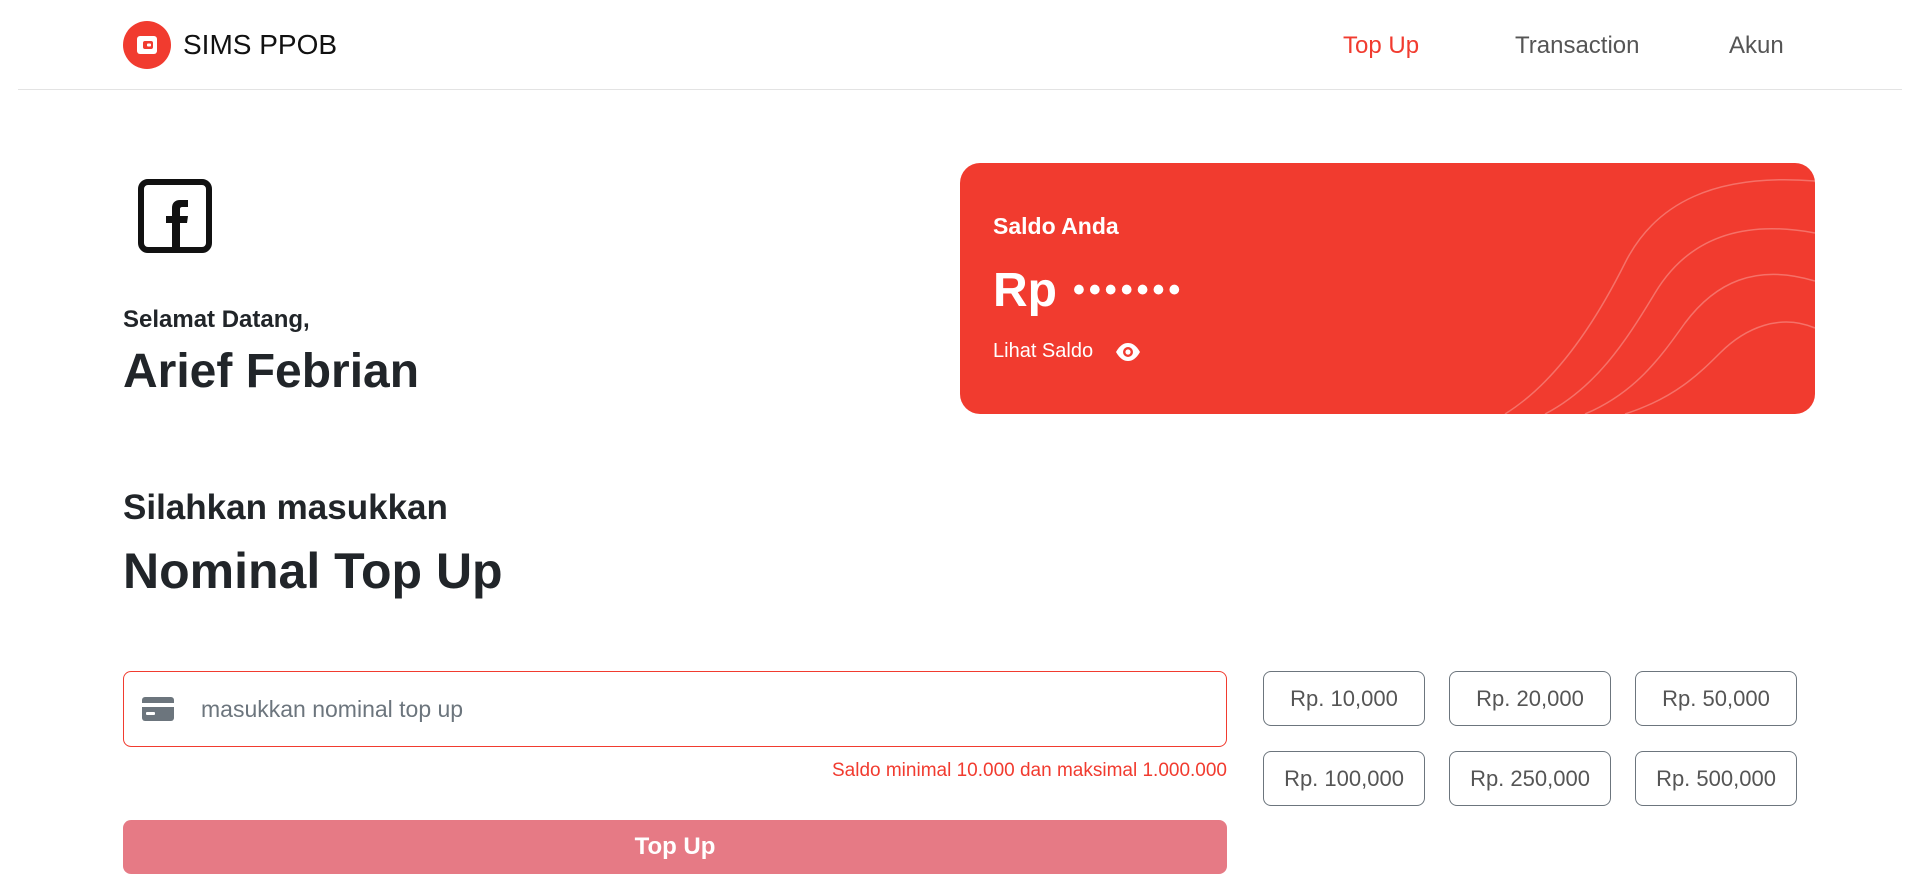  Describe the element at coordinates (1756, 46) in the screenshot. I see `nav-akun: Akun` at that location.